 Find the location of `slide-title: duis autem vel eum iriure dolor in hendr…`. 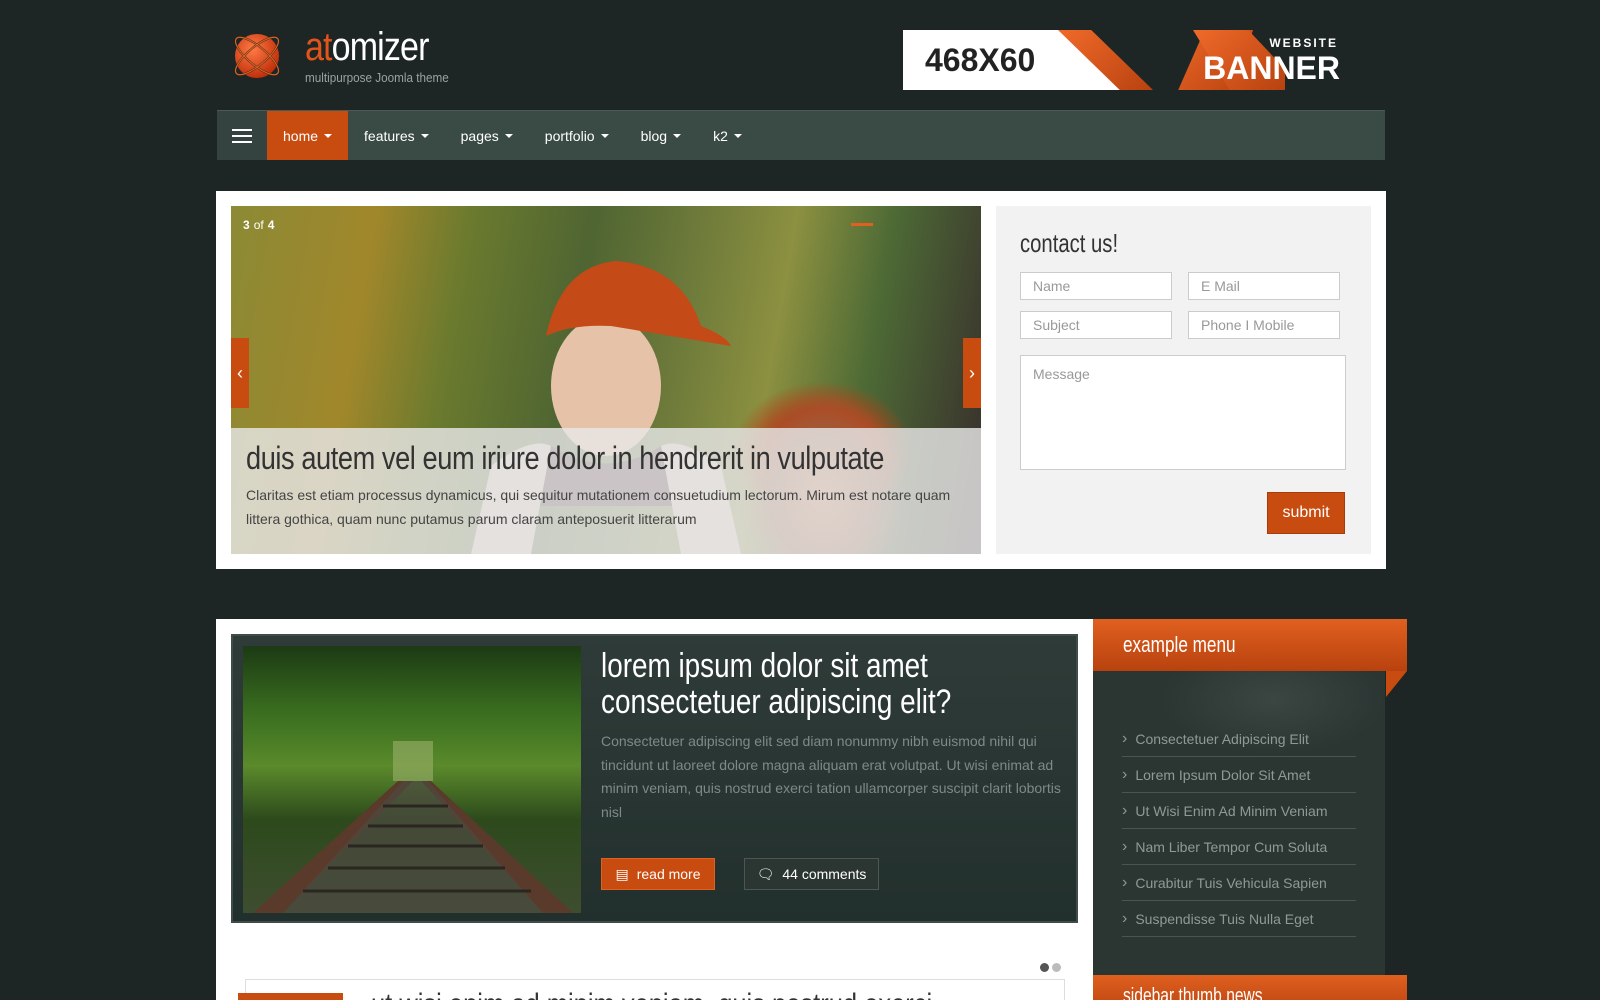

slide-title: duis autem vel eum iriure dolor in hendr… is located at coordinates (565, 458).